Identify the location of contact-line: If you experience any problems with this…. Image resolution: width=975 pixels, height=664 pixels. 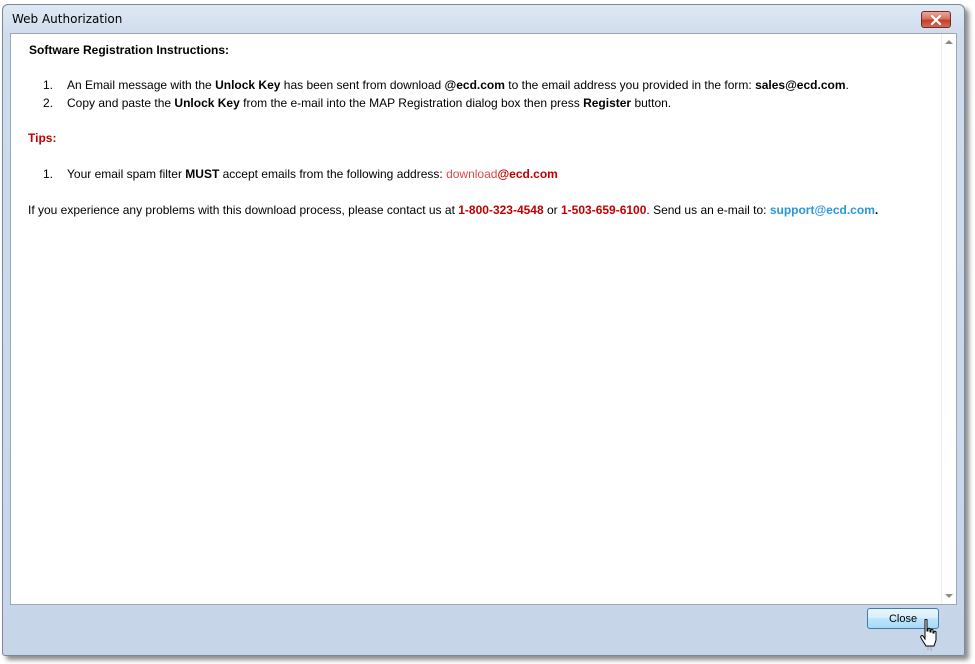
(453, 210).